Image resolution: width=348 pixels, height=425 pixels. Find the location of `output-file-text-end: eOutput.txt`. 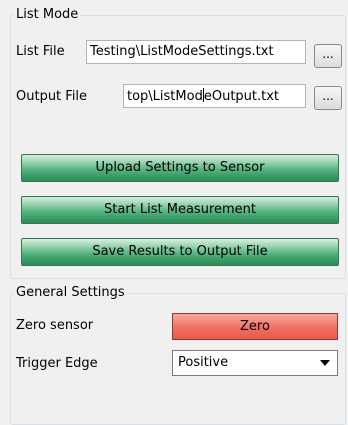

output-file-text-end: eOutput.txt is located at coordinates (241, 96).